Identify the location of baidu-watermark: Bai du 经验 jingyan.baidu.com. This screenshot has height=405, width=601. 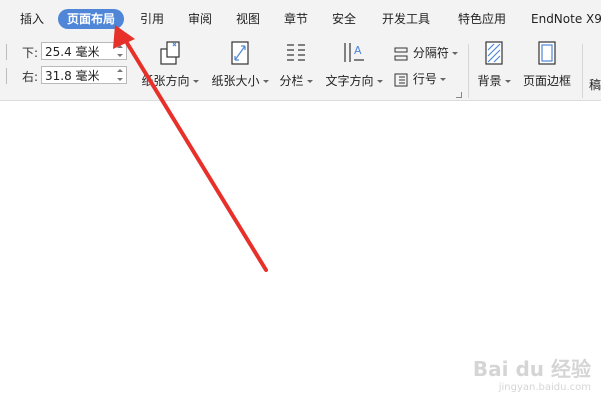
(532, 373).